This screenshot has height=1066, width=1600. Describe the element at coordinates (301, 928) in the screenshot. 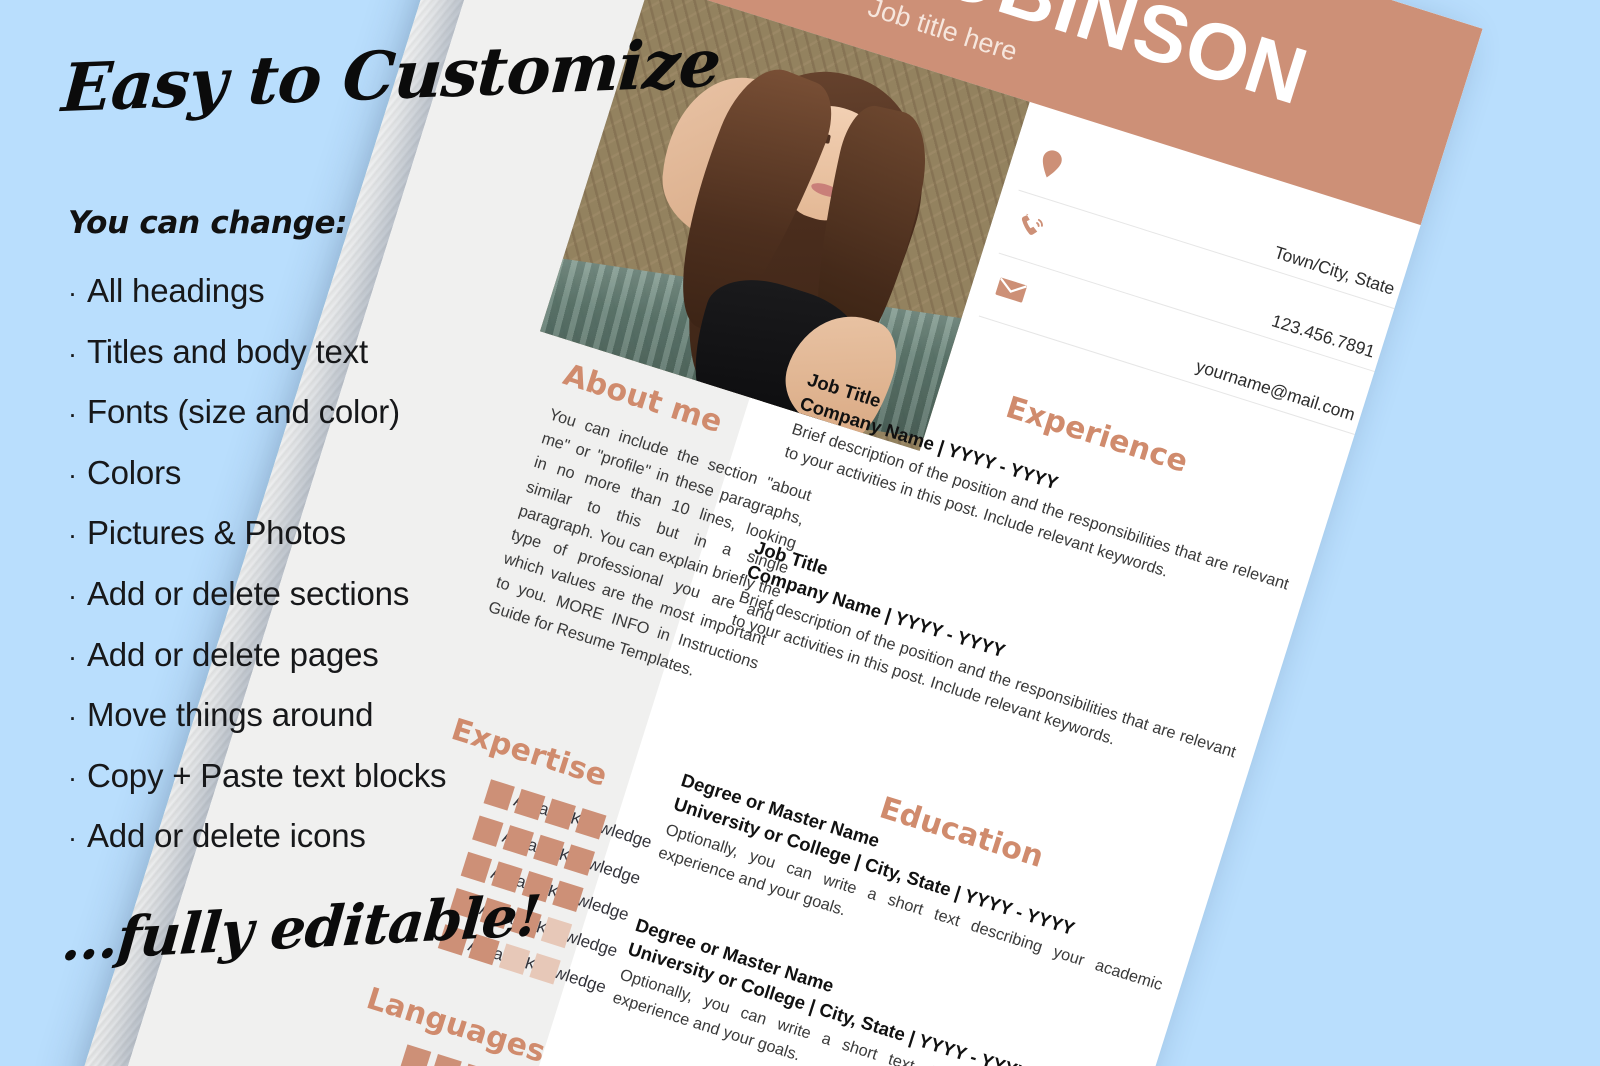

I see `promo-footline: ...fully editable!` at that location.